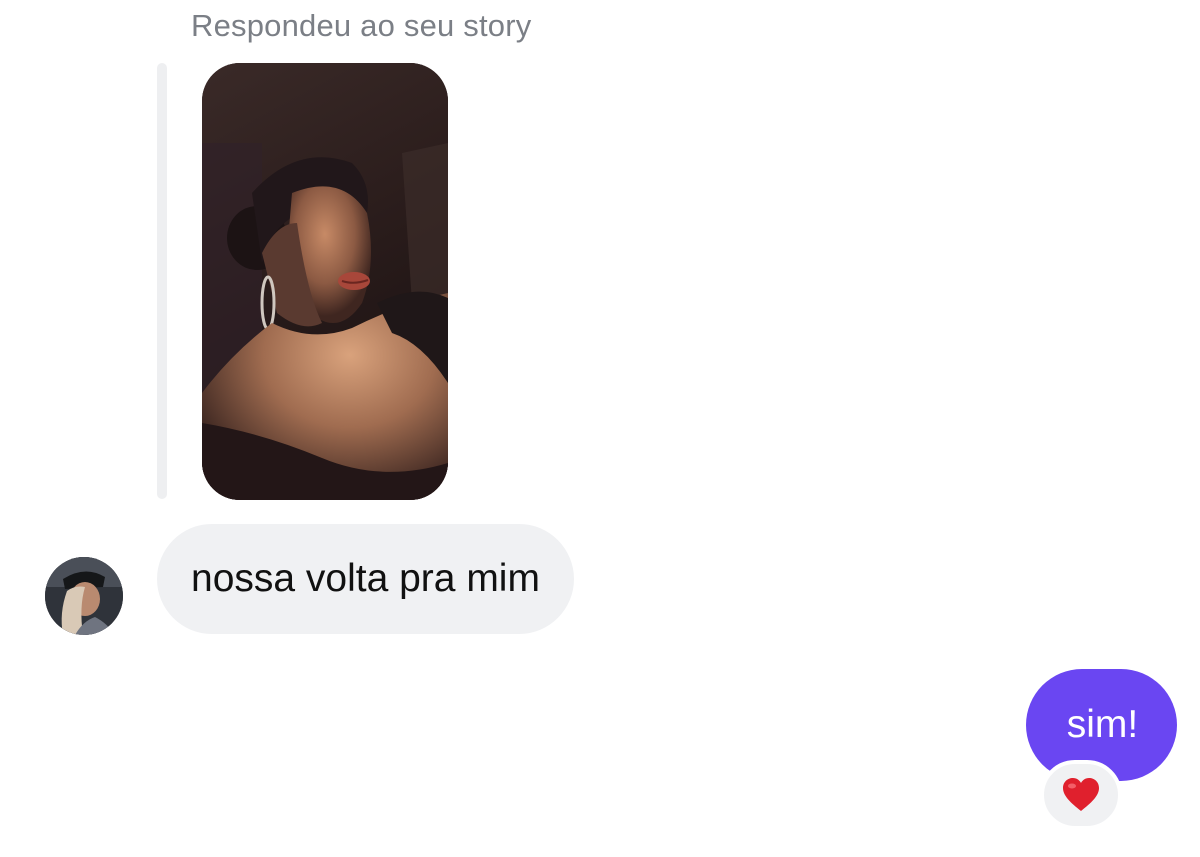 This screenshot has height=857, width=1200. I want to click on sender-avatar, so click(84, 596).